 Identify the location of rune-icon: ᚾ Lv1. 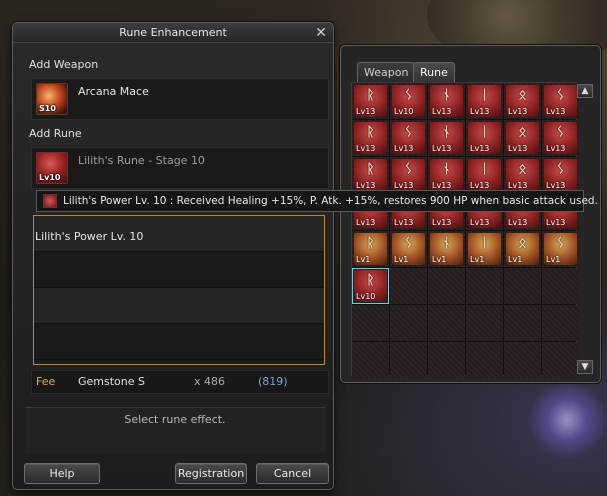
(446, 249).